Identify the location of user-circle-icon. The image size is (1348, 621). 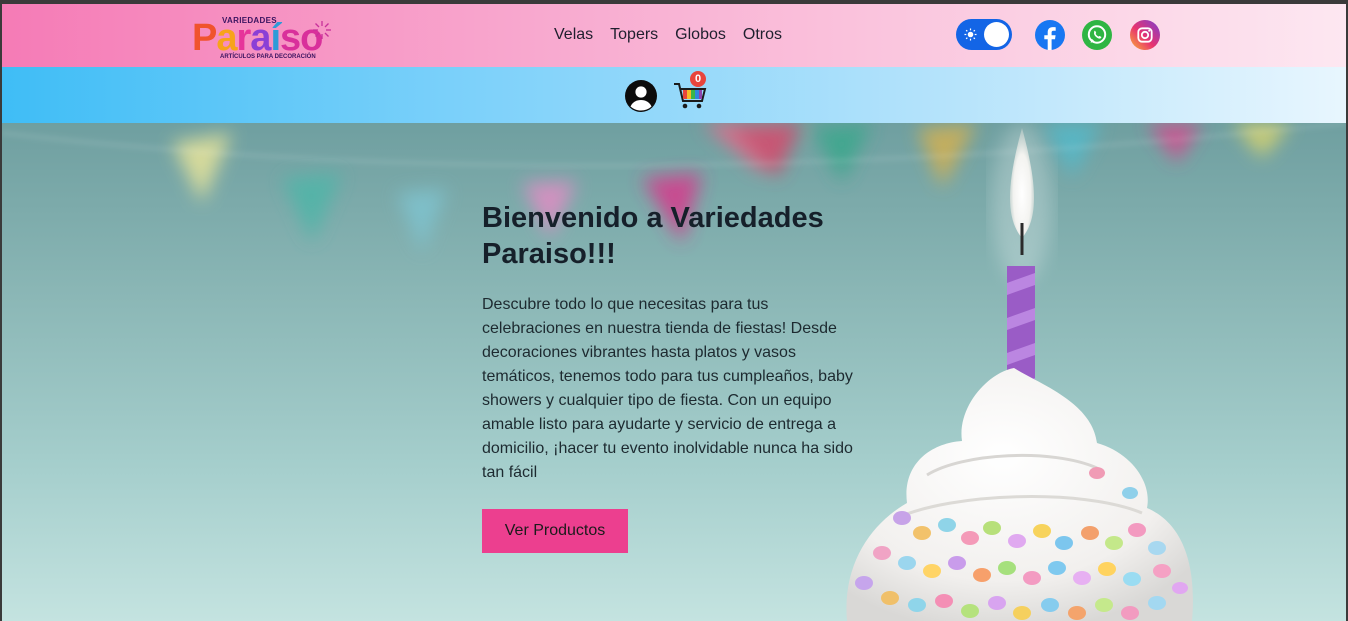
(641, 96).